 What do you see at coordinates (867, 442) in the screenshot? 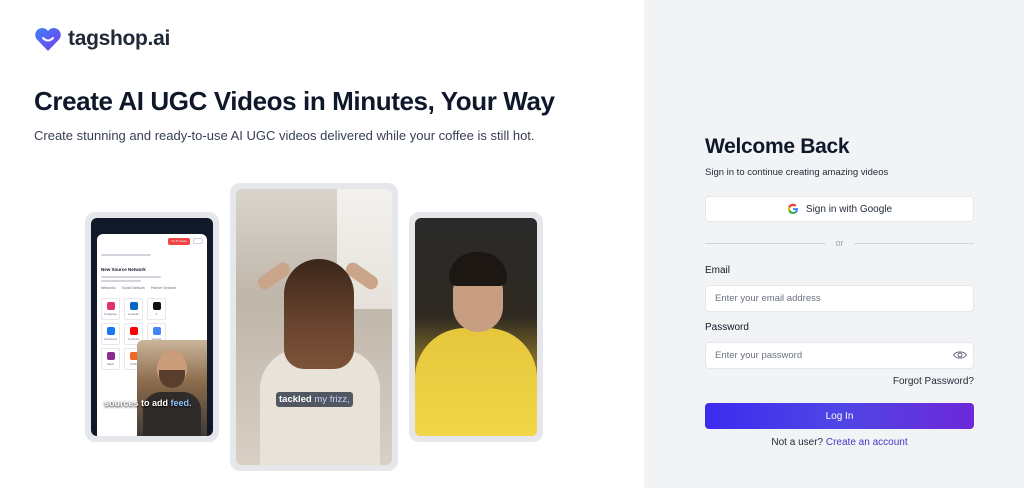
I see `create-account-link: Create an account` at bounding box center [867, 442].